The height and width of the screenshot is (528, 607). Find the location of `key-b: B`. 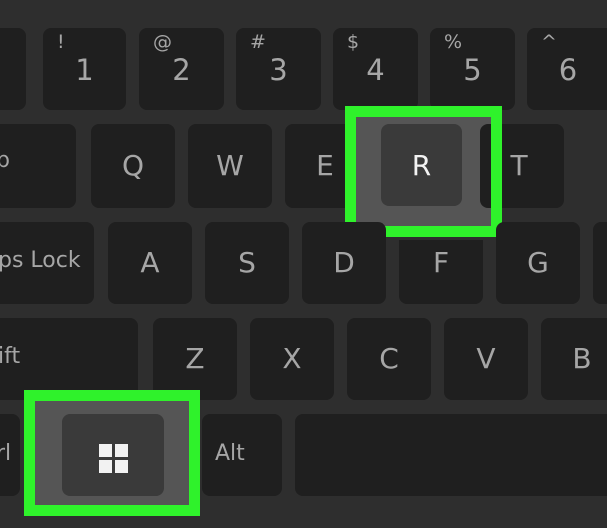

key-b: B is located at coordinates (574, 359).